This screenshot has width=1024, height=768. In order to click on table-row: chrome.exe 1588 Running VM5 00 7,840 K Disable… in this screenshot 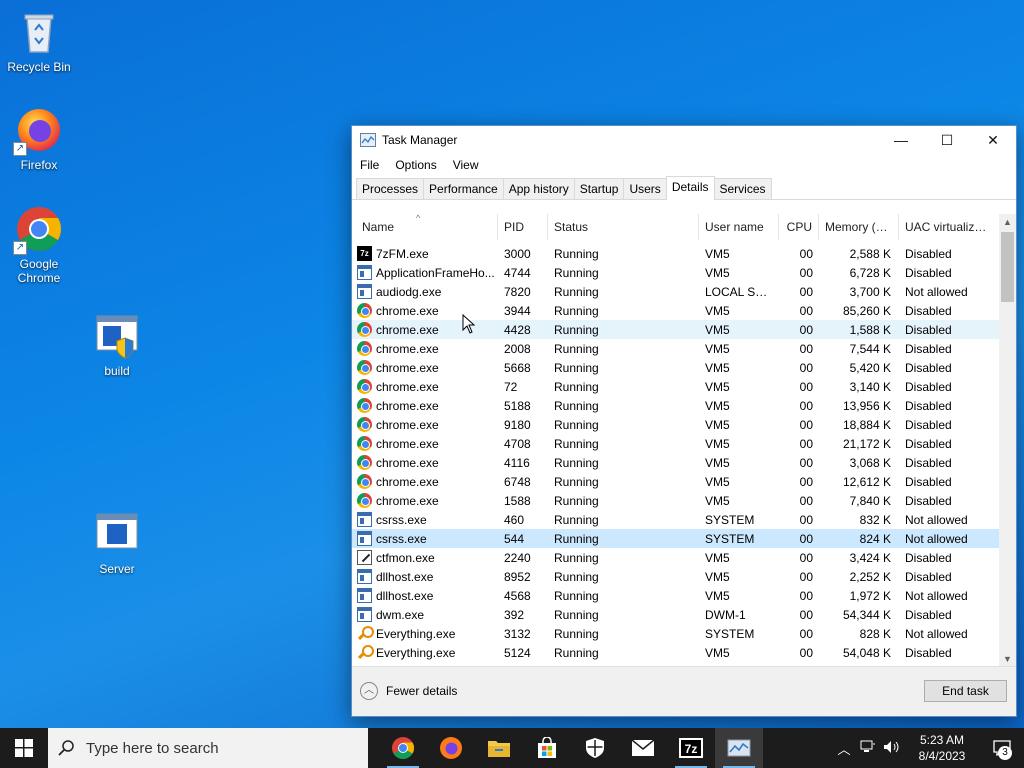, I will do `click(676, 500)`.